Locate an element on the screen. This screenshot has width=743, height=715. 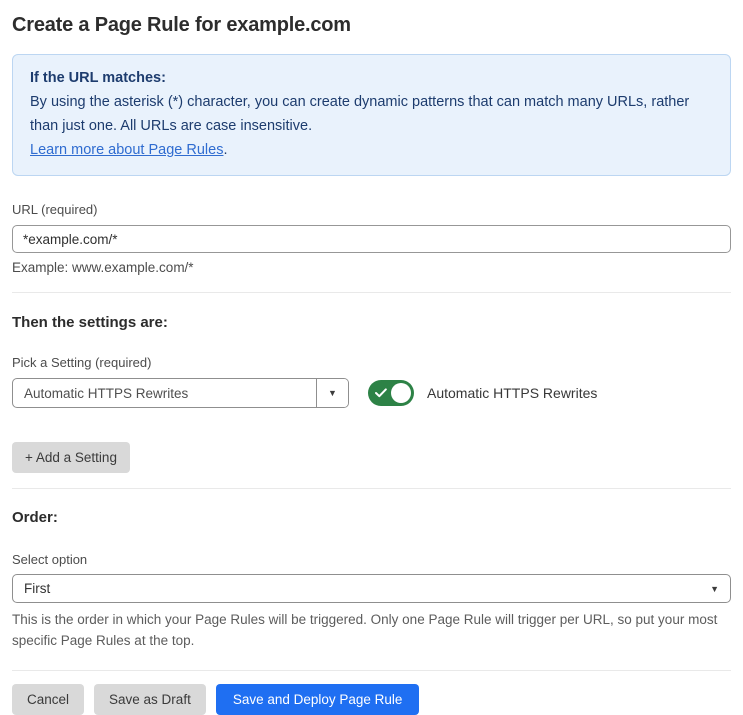
settings-section-heading: Then the settings are: is located at coordinates (90, 322).